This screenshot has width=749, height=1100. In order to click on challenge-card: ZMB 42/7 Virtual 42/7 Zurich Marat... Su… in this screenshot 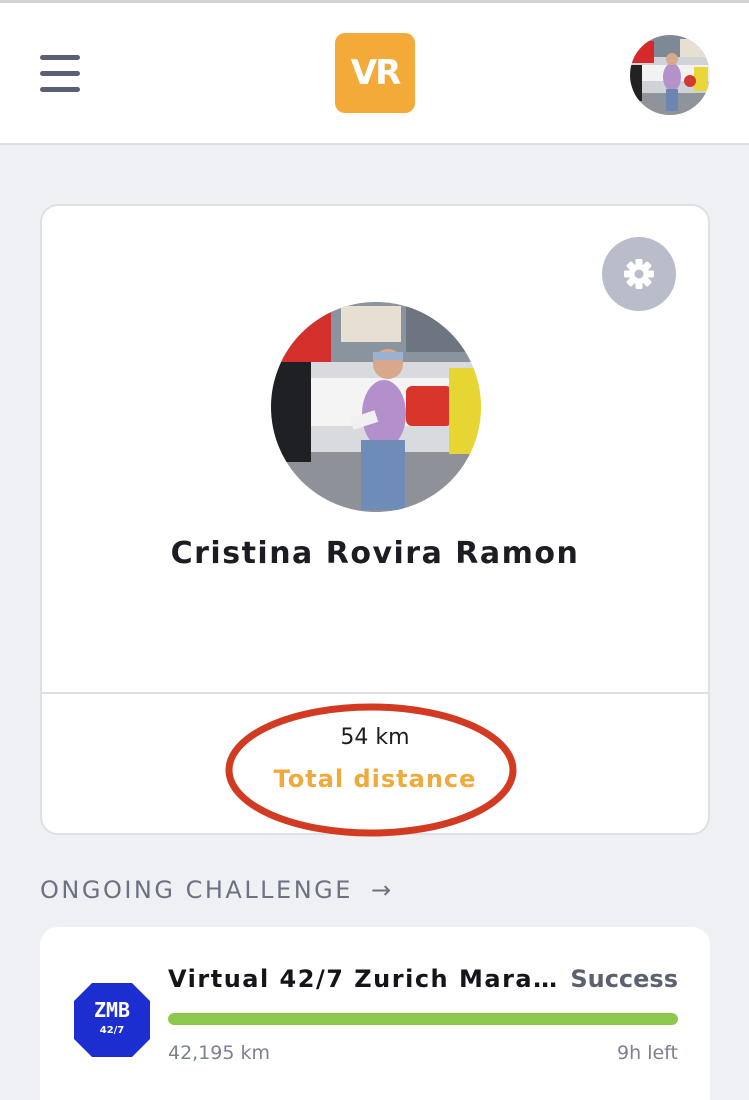, I will do `click(375, 1013)`.